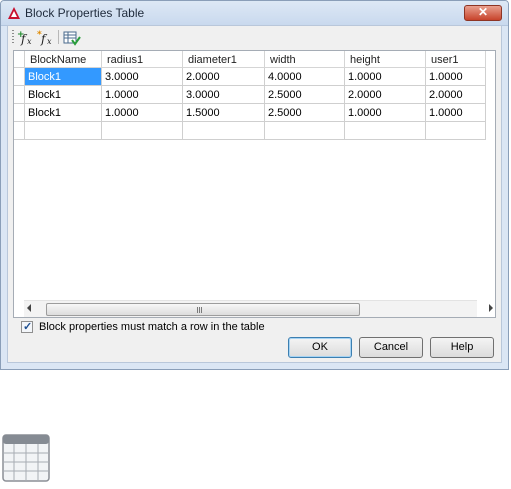 The width and height of the screenshot is (511, 489). What do you see at coordinates (224, 113) in the screenshot?
I see `table-cell: 1.5000` at bounding box center [224, 113].